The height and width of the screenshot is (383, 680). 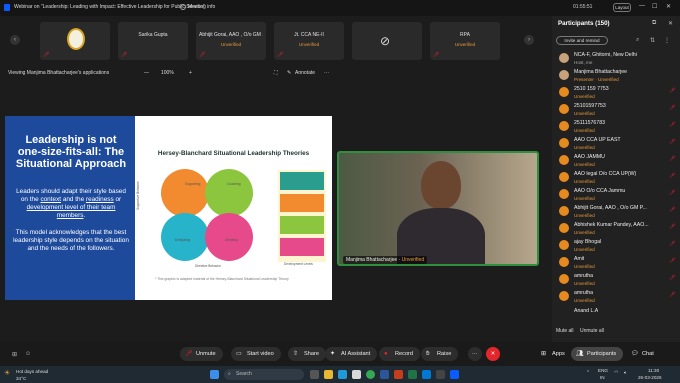 I want to click on participant-name: AAO JAMMU, so click(x=589, y=157).